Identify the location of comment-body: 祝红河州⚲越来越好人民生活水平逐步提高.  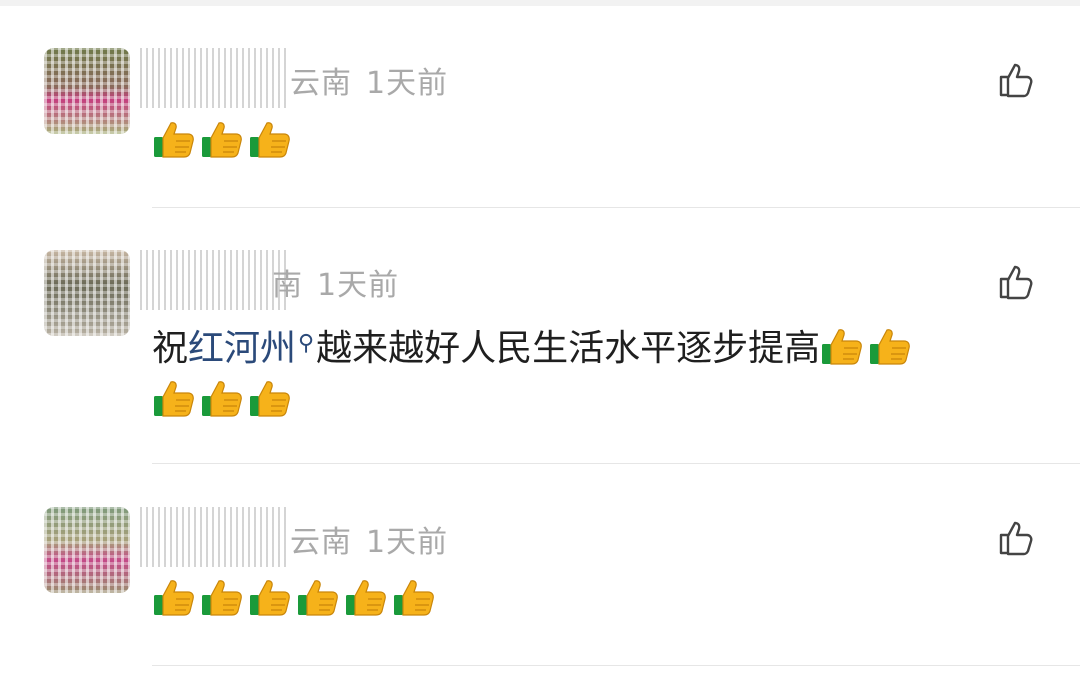
(597, 372).